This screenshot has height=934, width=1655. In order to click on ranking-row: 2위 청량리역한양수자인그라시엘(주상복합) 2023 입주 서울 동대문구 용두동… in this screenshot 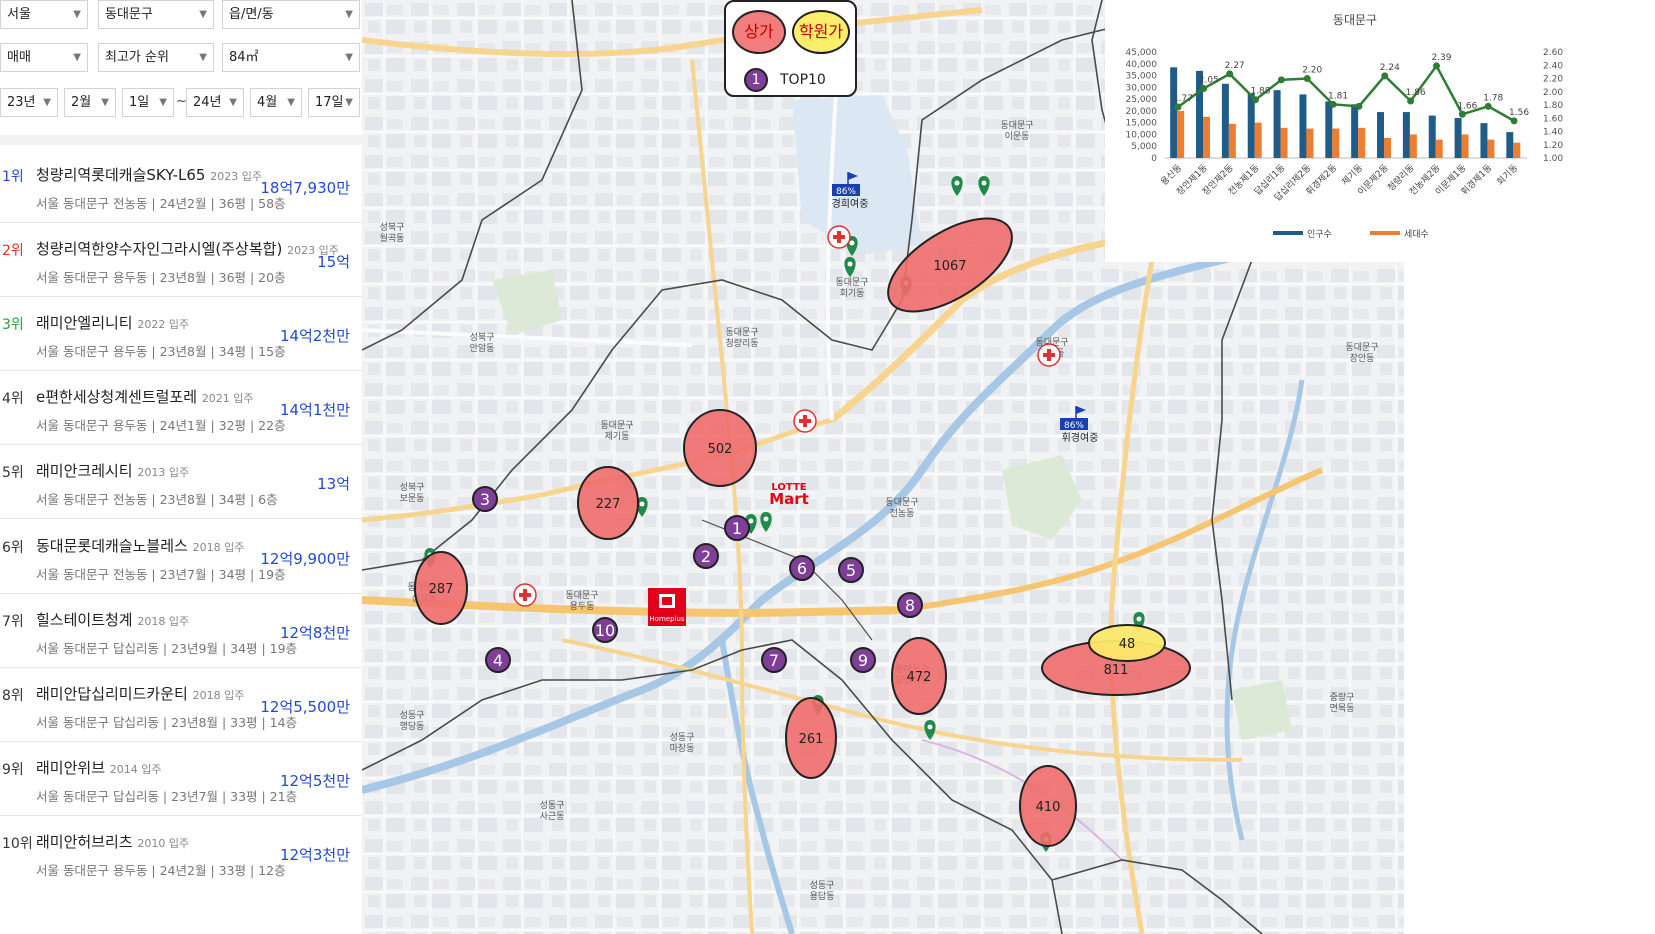, I will do `click(181, 261)`.